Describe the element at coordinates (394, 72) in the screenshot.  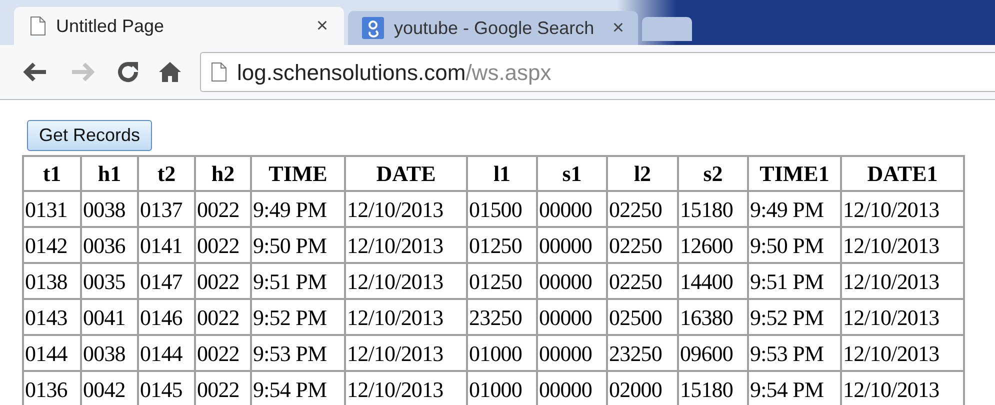
I see `url-text: log.schensolutions.com/ws.aspx` at that location.